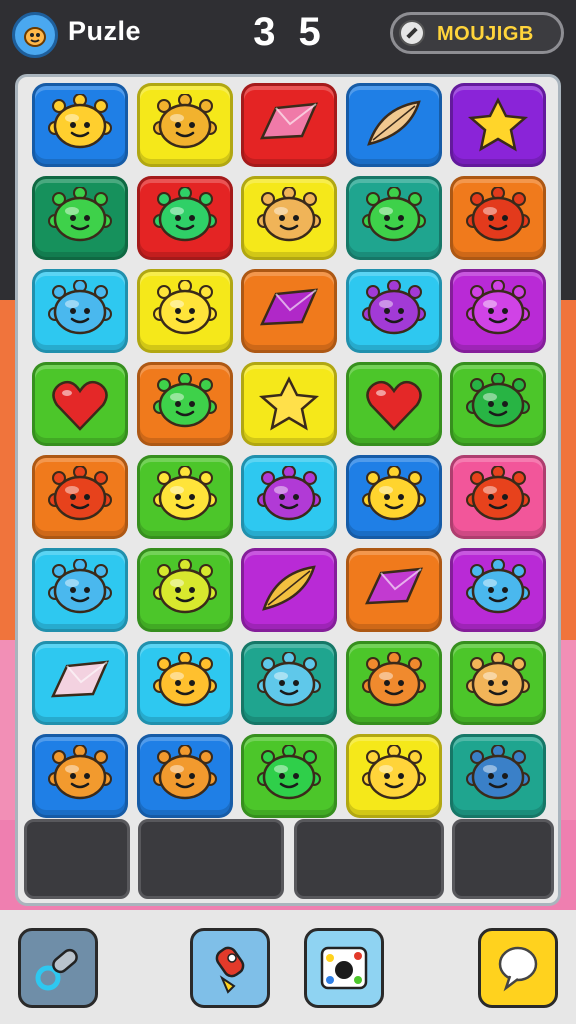  I want to click on bullet-ring-button, so click(58, 968).